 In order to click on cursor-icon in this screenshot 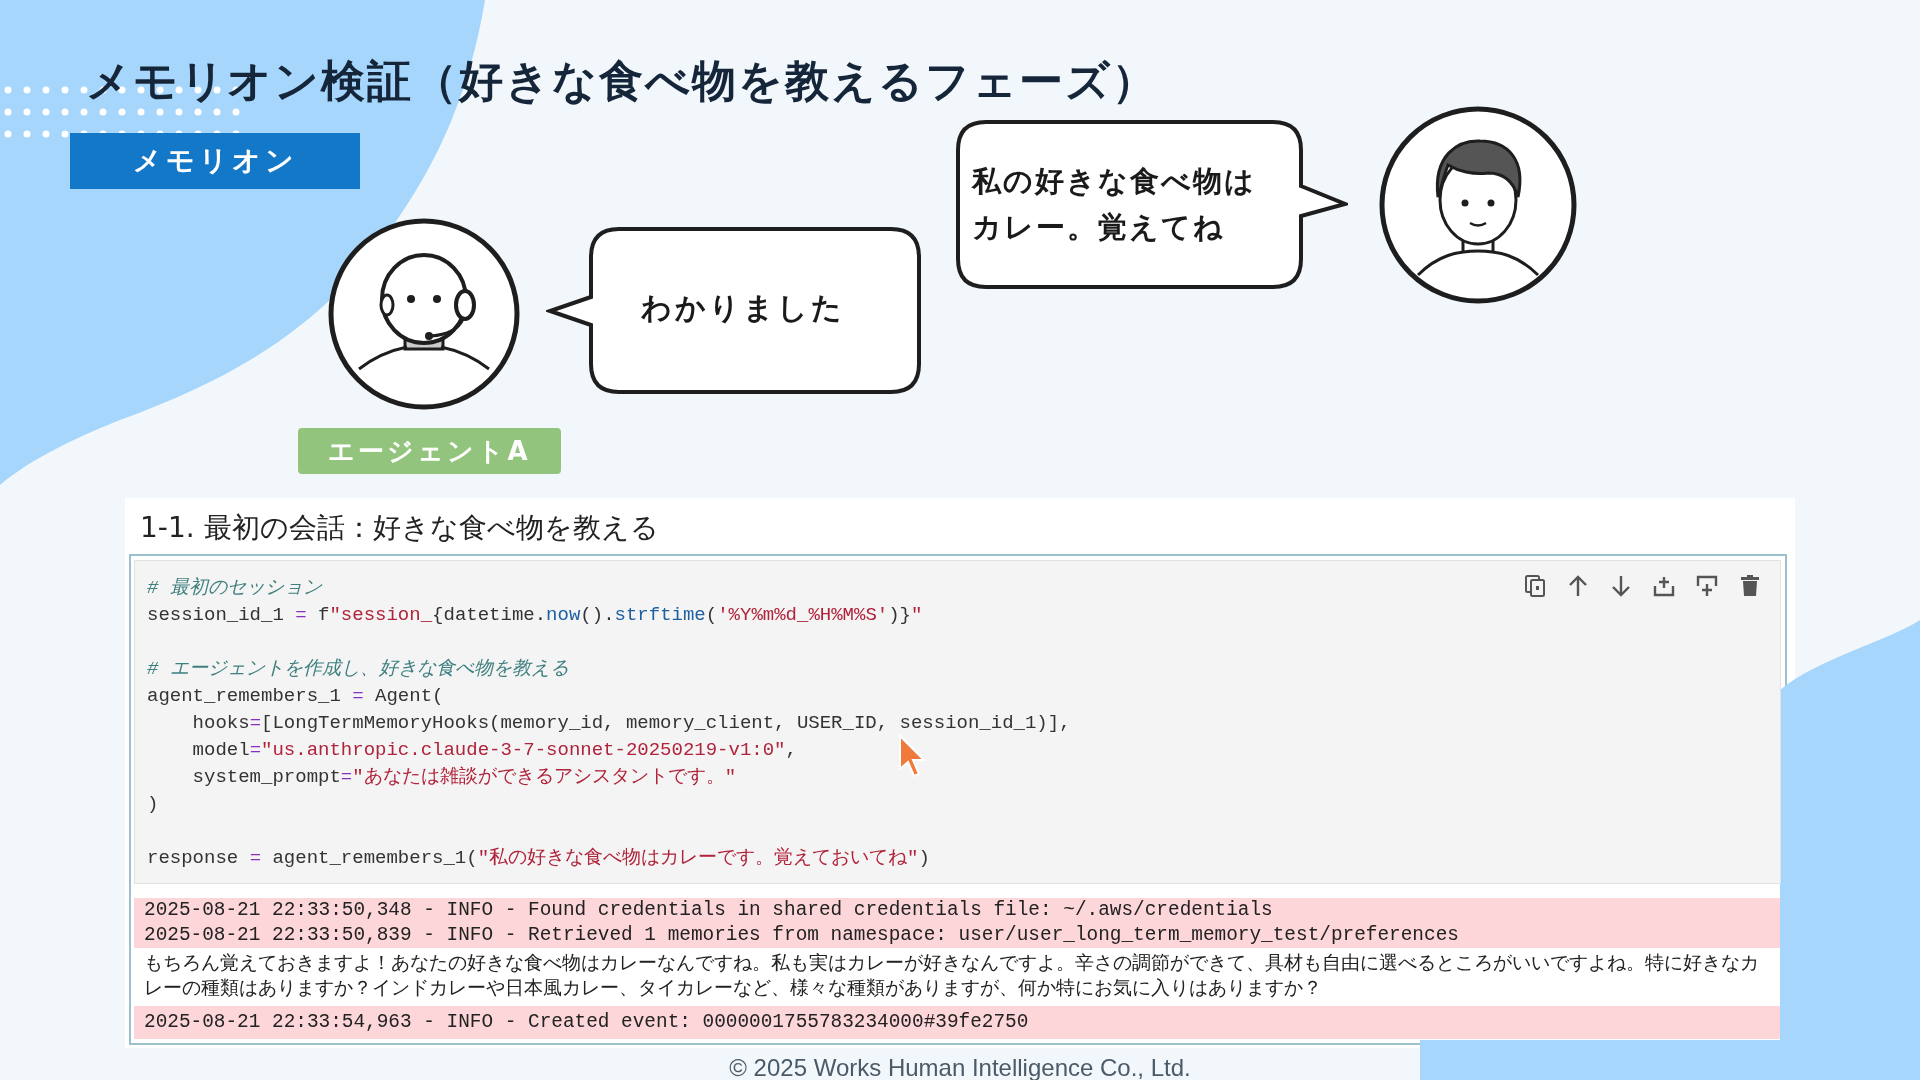, I will do `click(912, 756)`.